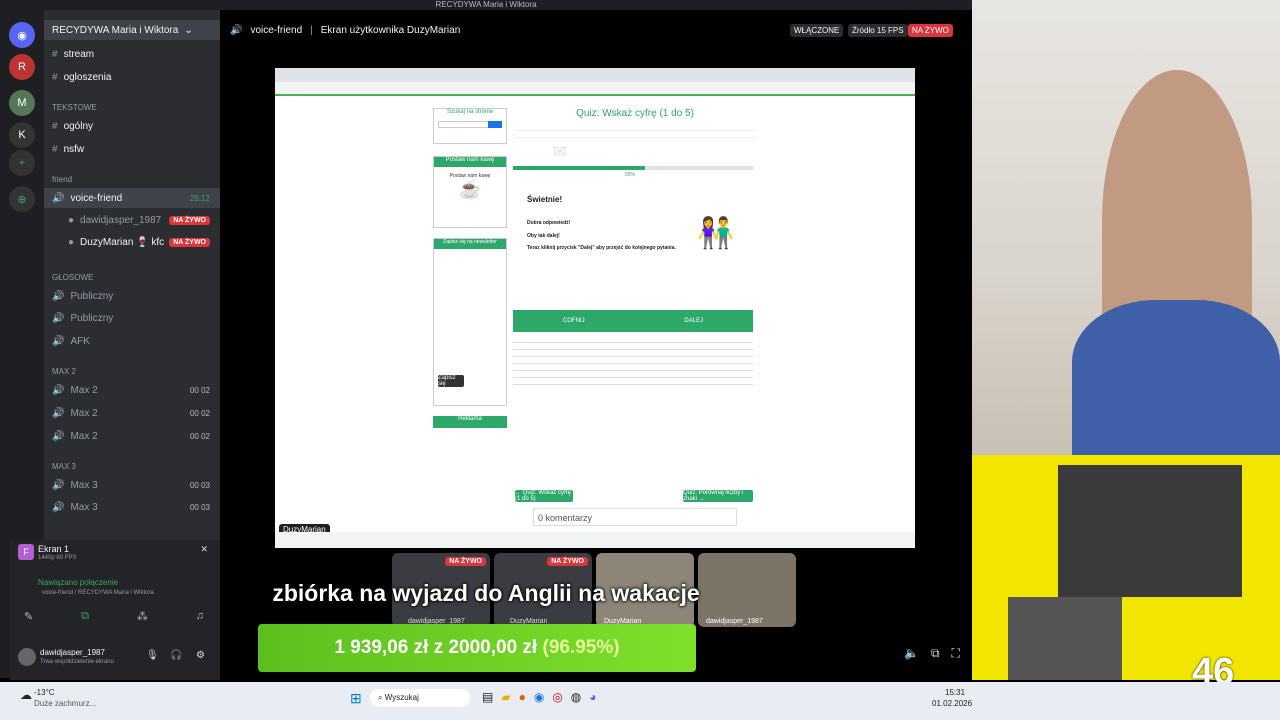  Describe the element at coordinates (576, 697) in the screenshot. I see `obs-icon: ◍` at that location.